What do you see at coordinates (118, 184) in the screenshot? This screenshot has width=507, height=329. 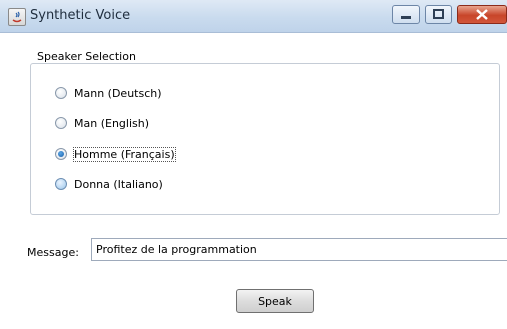 I see `radio-label: Donna (Italiano)` at bounding box center [118, 184].